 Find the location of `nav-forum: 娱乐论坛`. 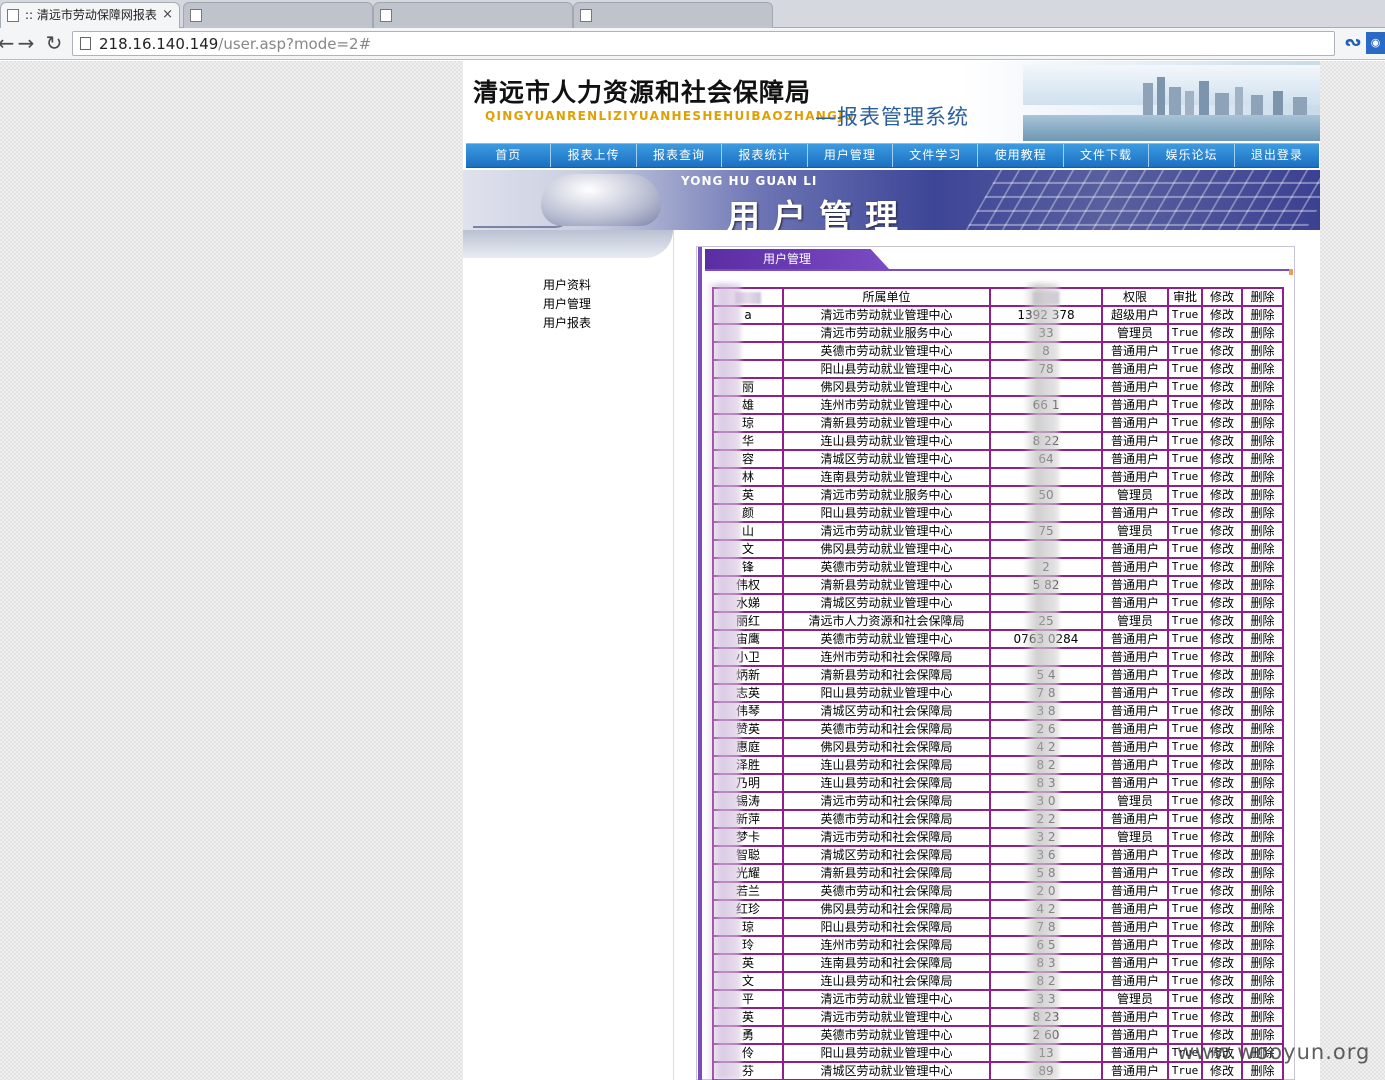

nav-forum: 娱乐论坛 is located at coordinates (1192, 155).